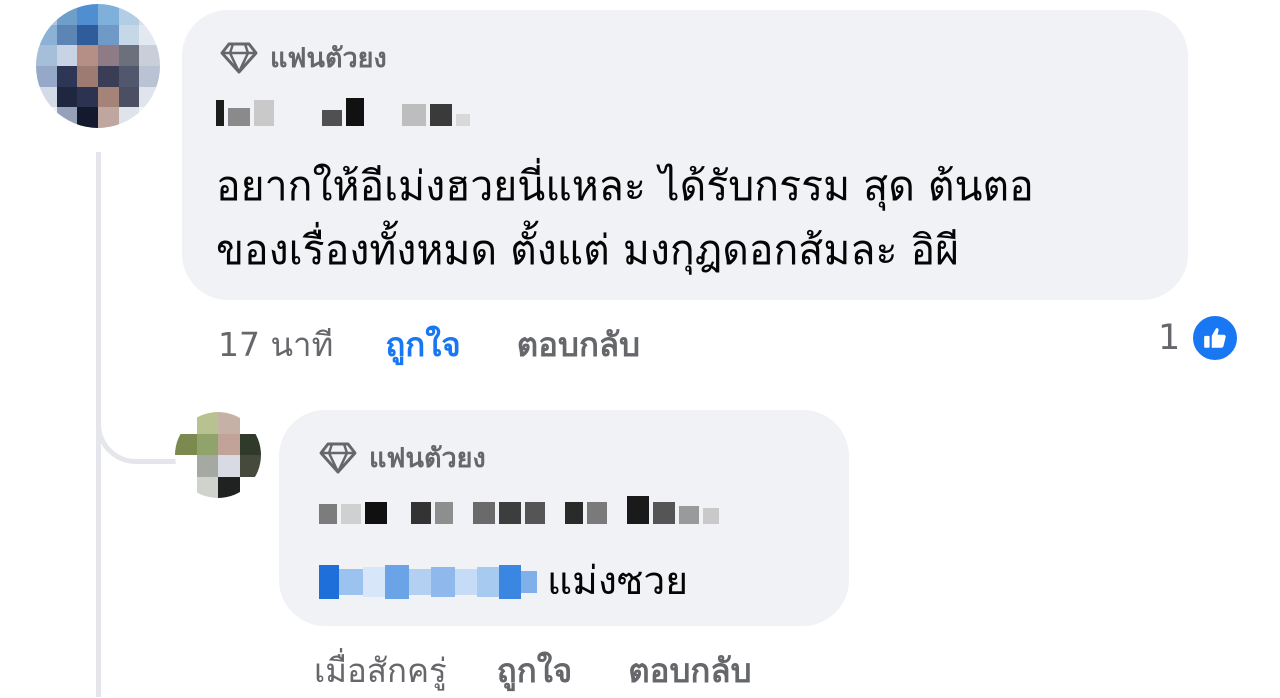  Describe the element at coordinates (689, 670) in the screenshot. I see `reply-reply-button: ตอบกลับ` at that location.